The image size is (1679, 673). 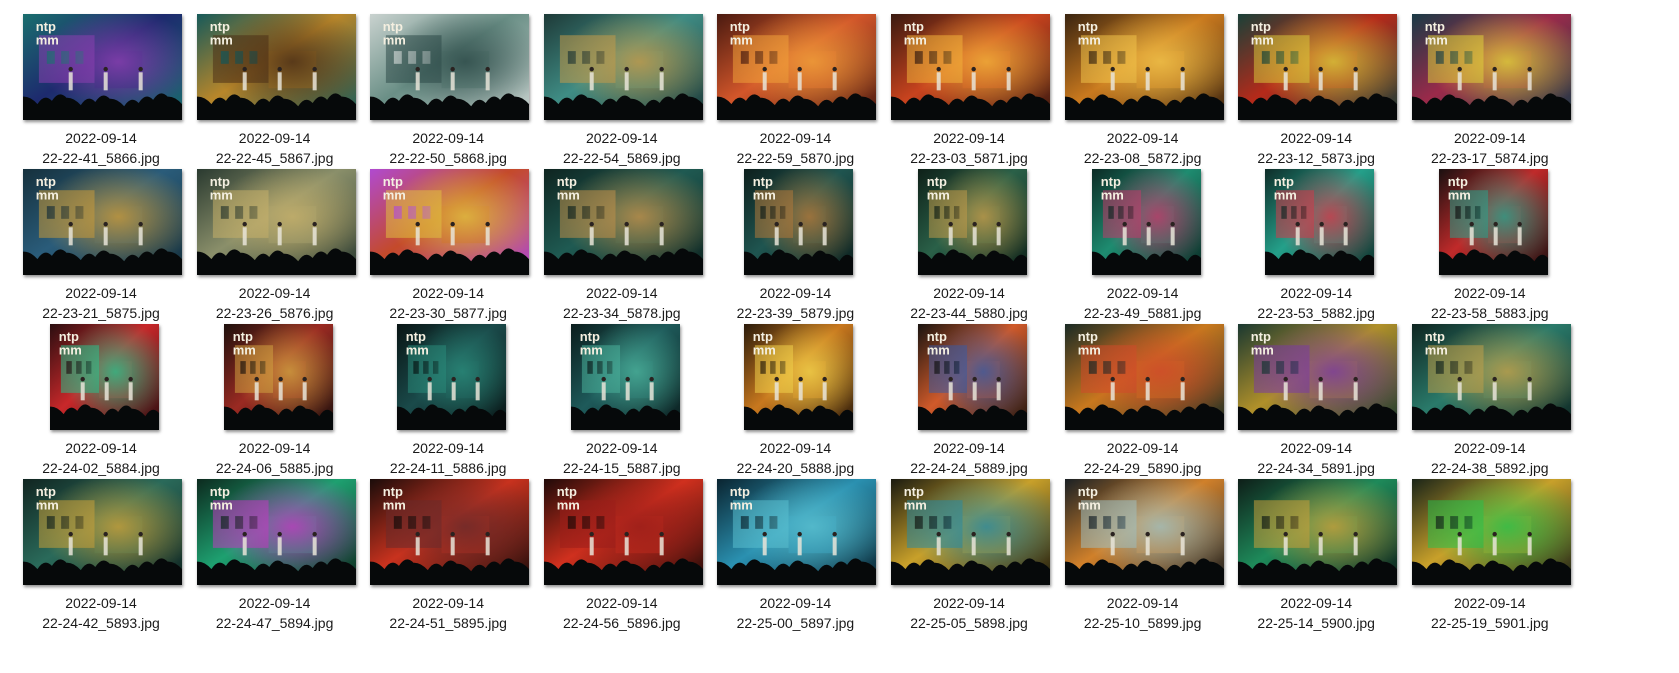 I want to click on file-item: ntp mm 2022-09-14 22-23-53_5882.jpg, so click(x=1316, y=238).